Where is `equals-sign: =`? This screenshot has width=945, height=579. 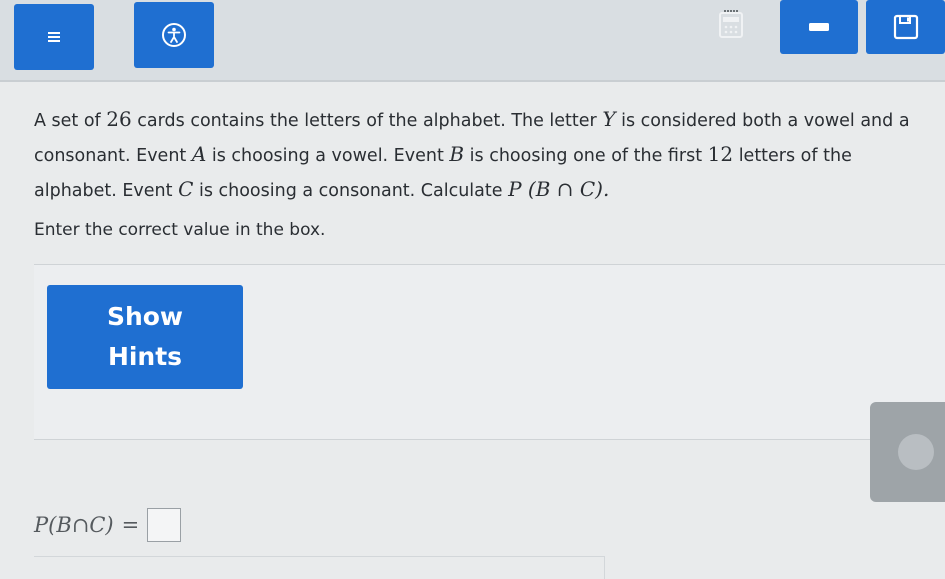 equals-sign: = is located at coordinates (130, 525).